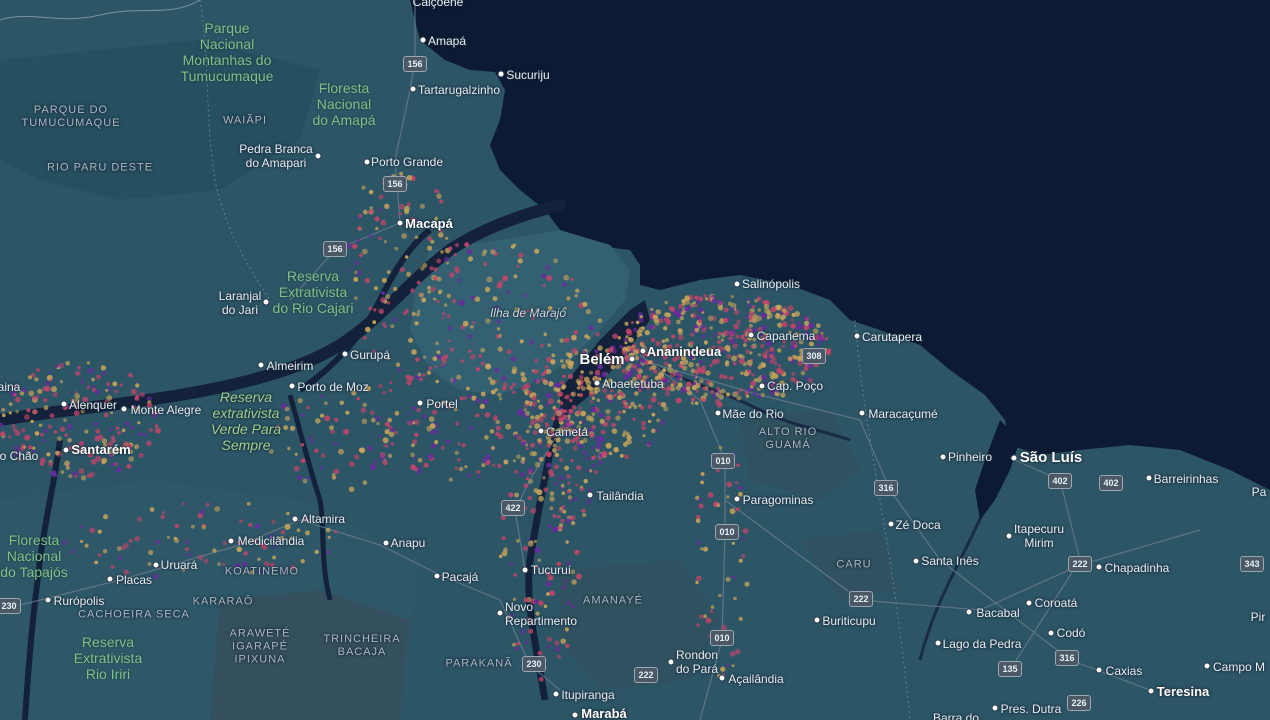 This screenshot has width=1270, height=720. I want to click on marker-bacabal, so click(969, 612).